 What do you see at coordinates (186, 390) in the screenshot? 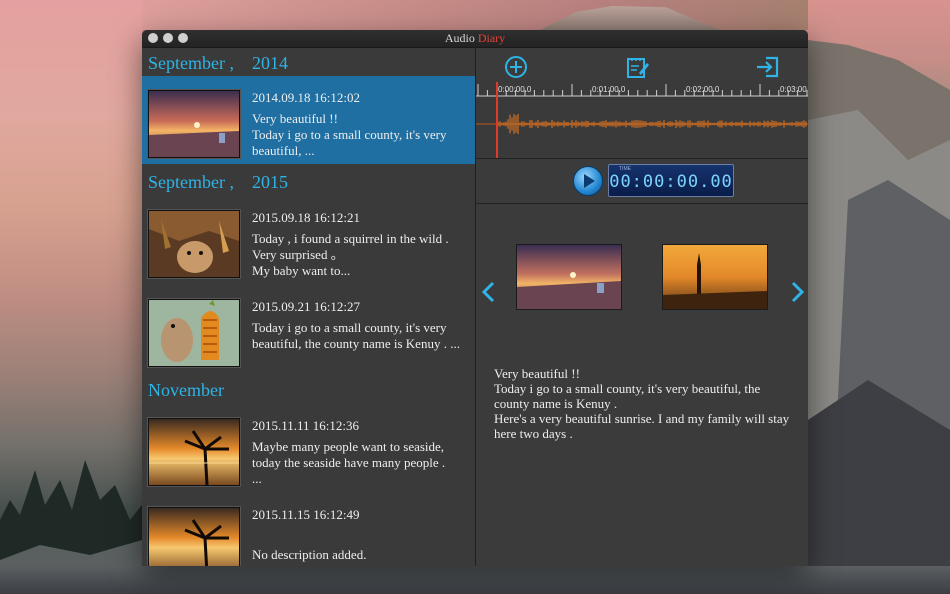
I see `section-header-nov: November` at bounding box center [186, 390].